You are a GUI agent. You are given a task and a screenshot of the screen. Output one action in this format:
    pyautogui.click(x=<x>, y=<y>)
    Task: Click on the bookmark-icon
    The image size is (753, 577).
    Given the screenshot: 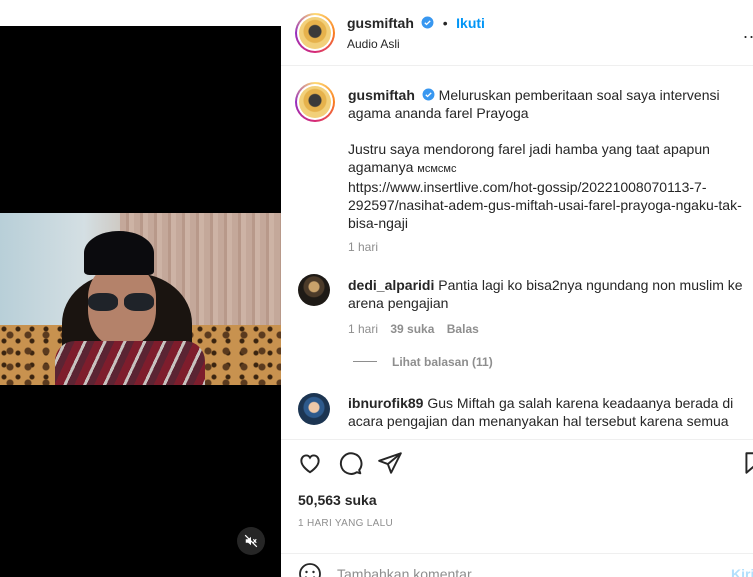 What is the action you would take?
    pyautogui.click(x=747, y=463)
    